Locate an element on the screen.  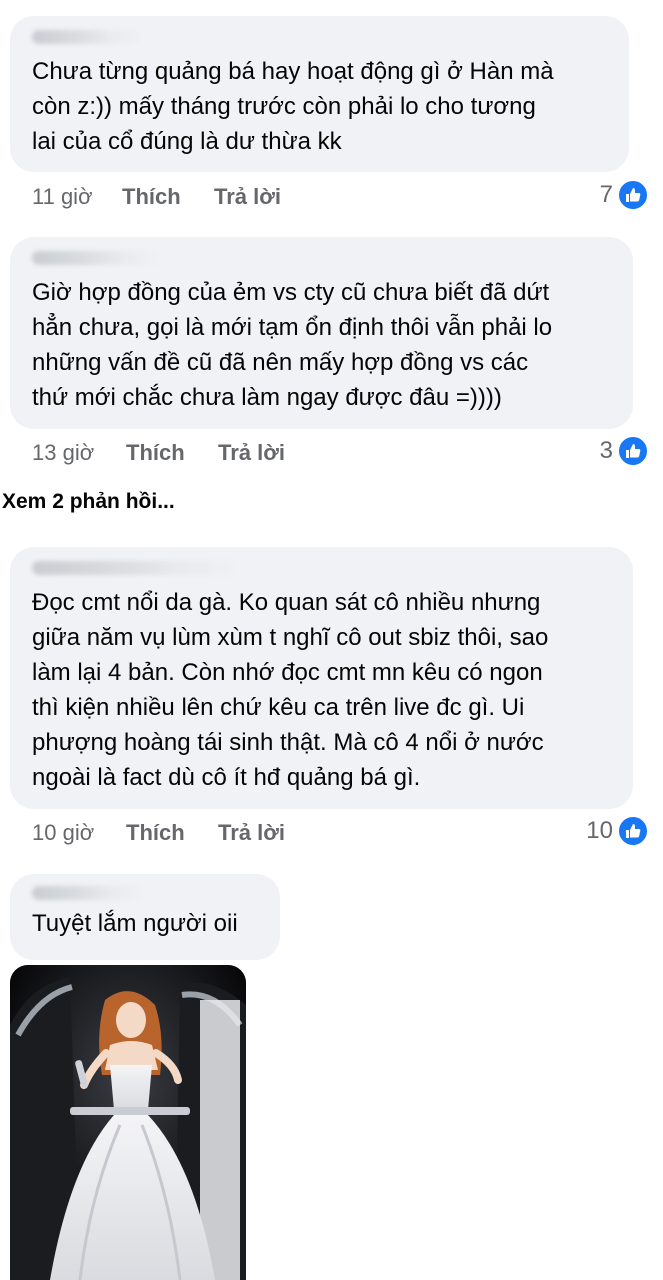
comment-bubble: Tuyệt lắm người oii is located at coordinates (145, 917).